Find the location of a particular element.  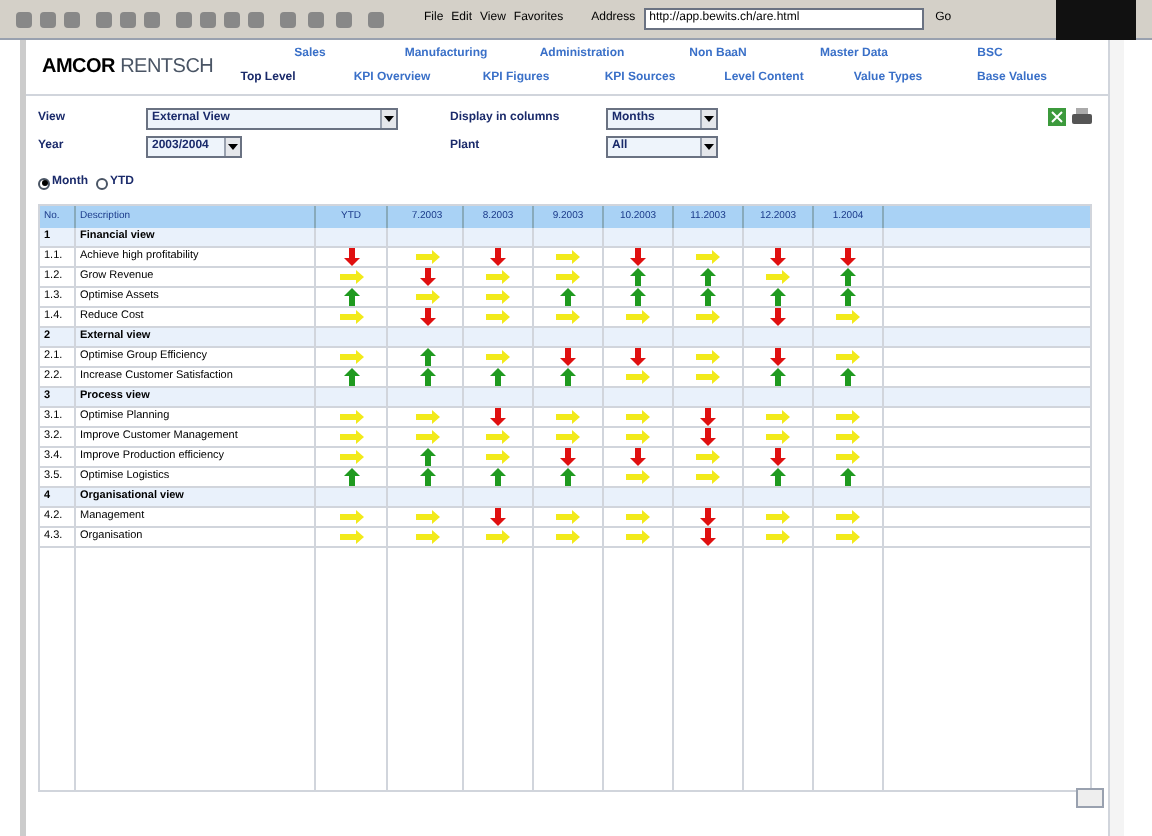

logo: AMCOR RENTSCH is located at coordinates (128, 68).